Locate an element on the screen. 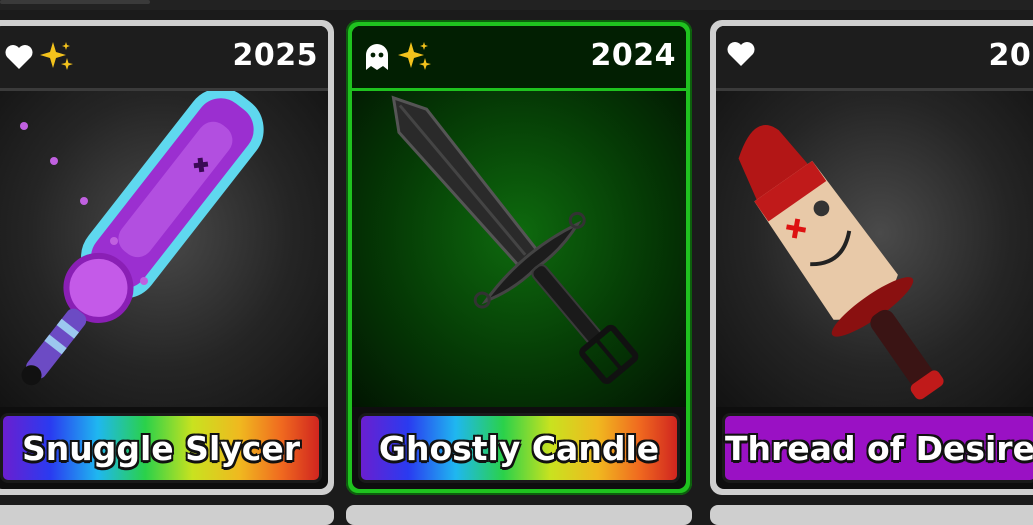 This screenshot has width=1033, height=525. item-name-bar: Thread of Desire is located at coordinates (877, 448).